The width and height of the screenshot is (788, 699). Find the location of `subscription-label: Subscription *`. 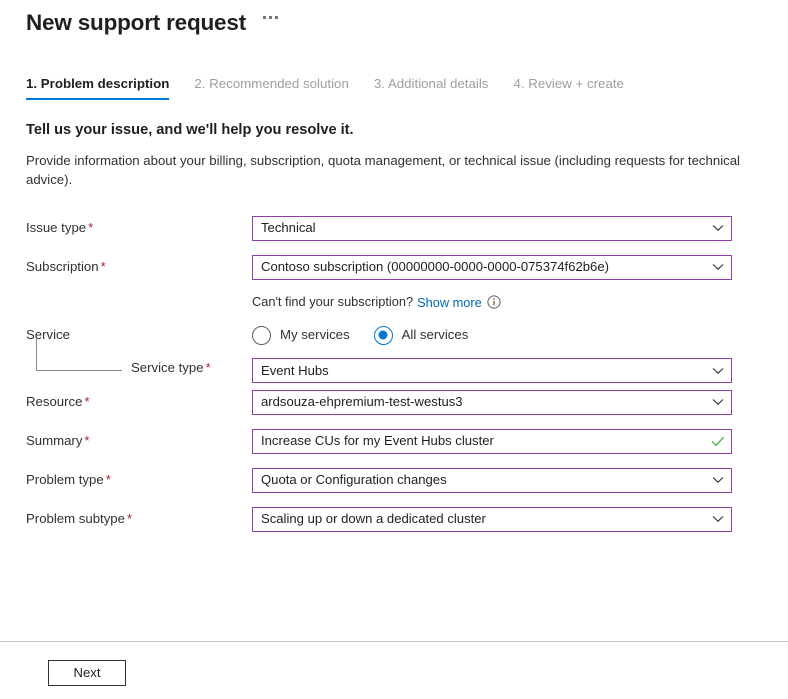

subscription-label: Subscription * is located at coordinates (126, 267).